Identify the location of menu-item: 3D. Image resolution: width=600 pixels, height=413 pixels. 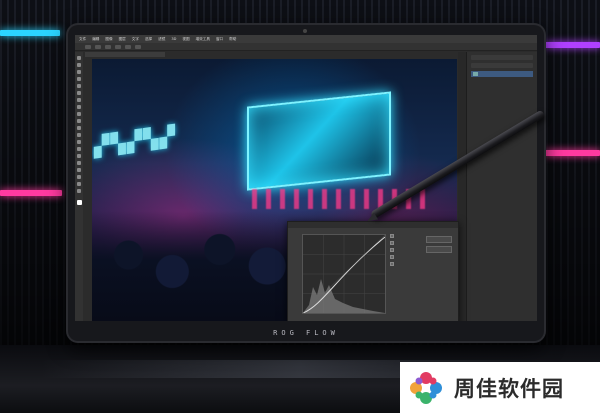
(173, 39).